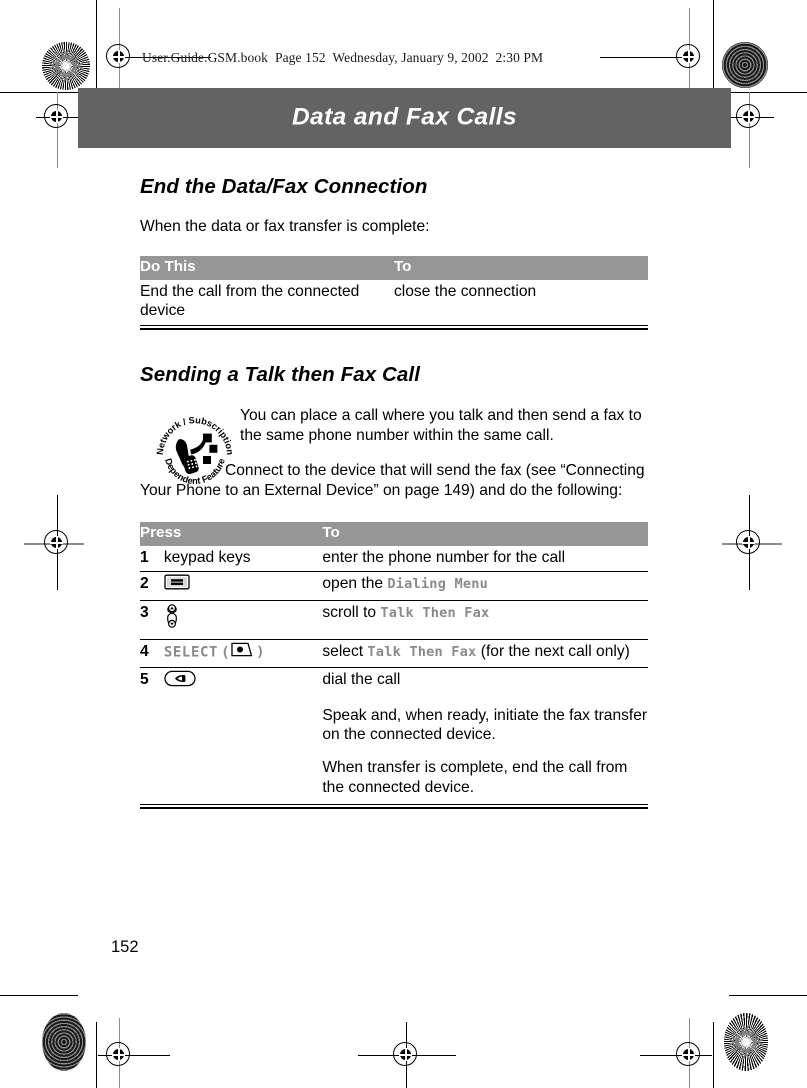  I want to click on step-description-prefix: open the, so click(355, 584).